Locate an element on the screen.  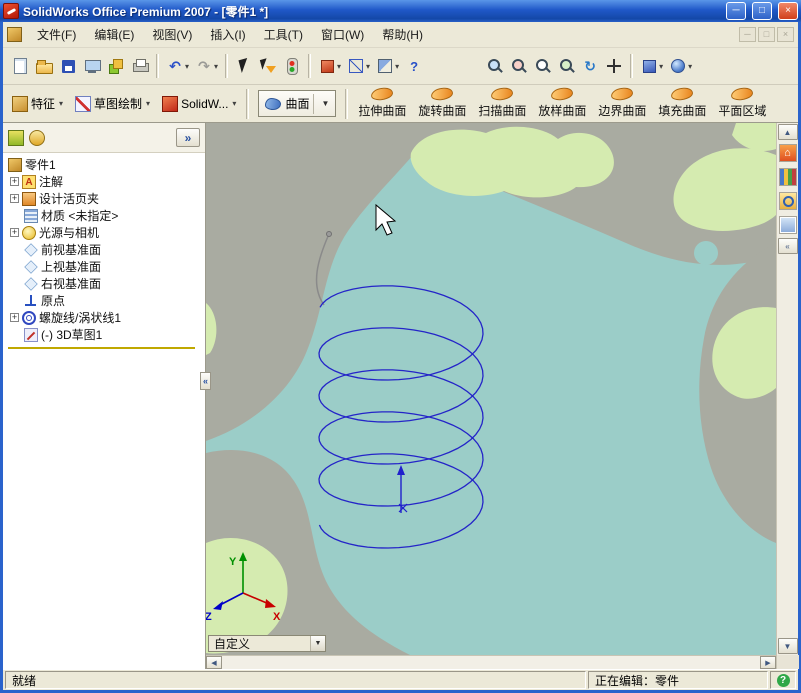
undo-button: ↶ ▾ is located at coordinates (177, 66).